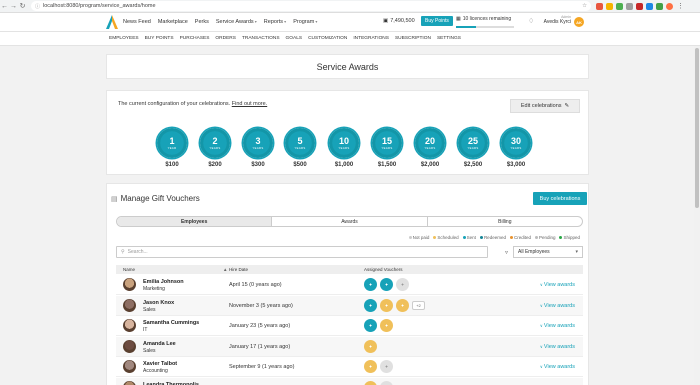 This screenshot has width=700, height=385. What do you see at coordinates (238, 269) in the screenshot?
I see `column-hire-date: Hire Date` at bounding box center [238, 269].